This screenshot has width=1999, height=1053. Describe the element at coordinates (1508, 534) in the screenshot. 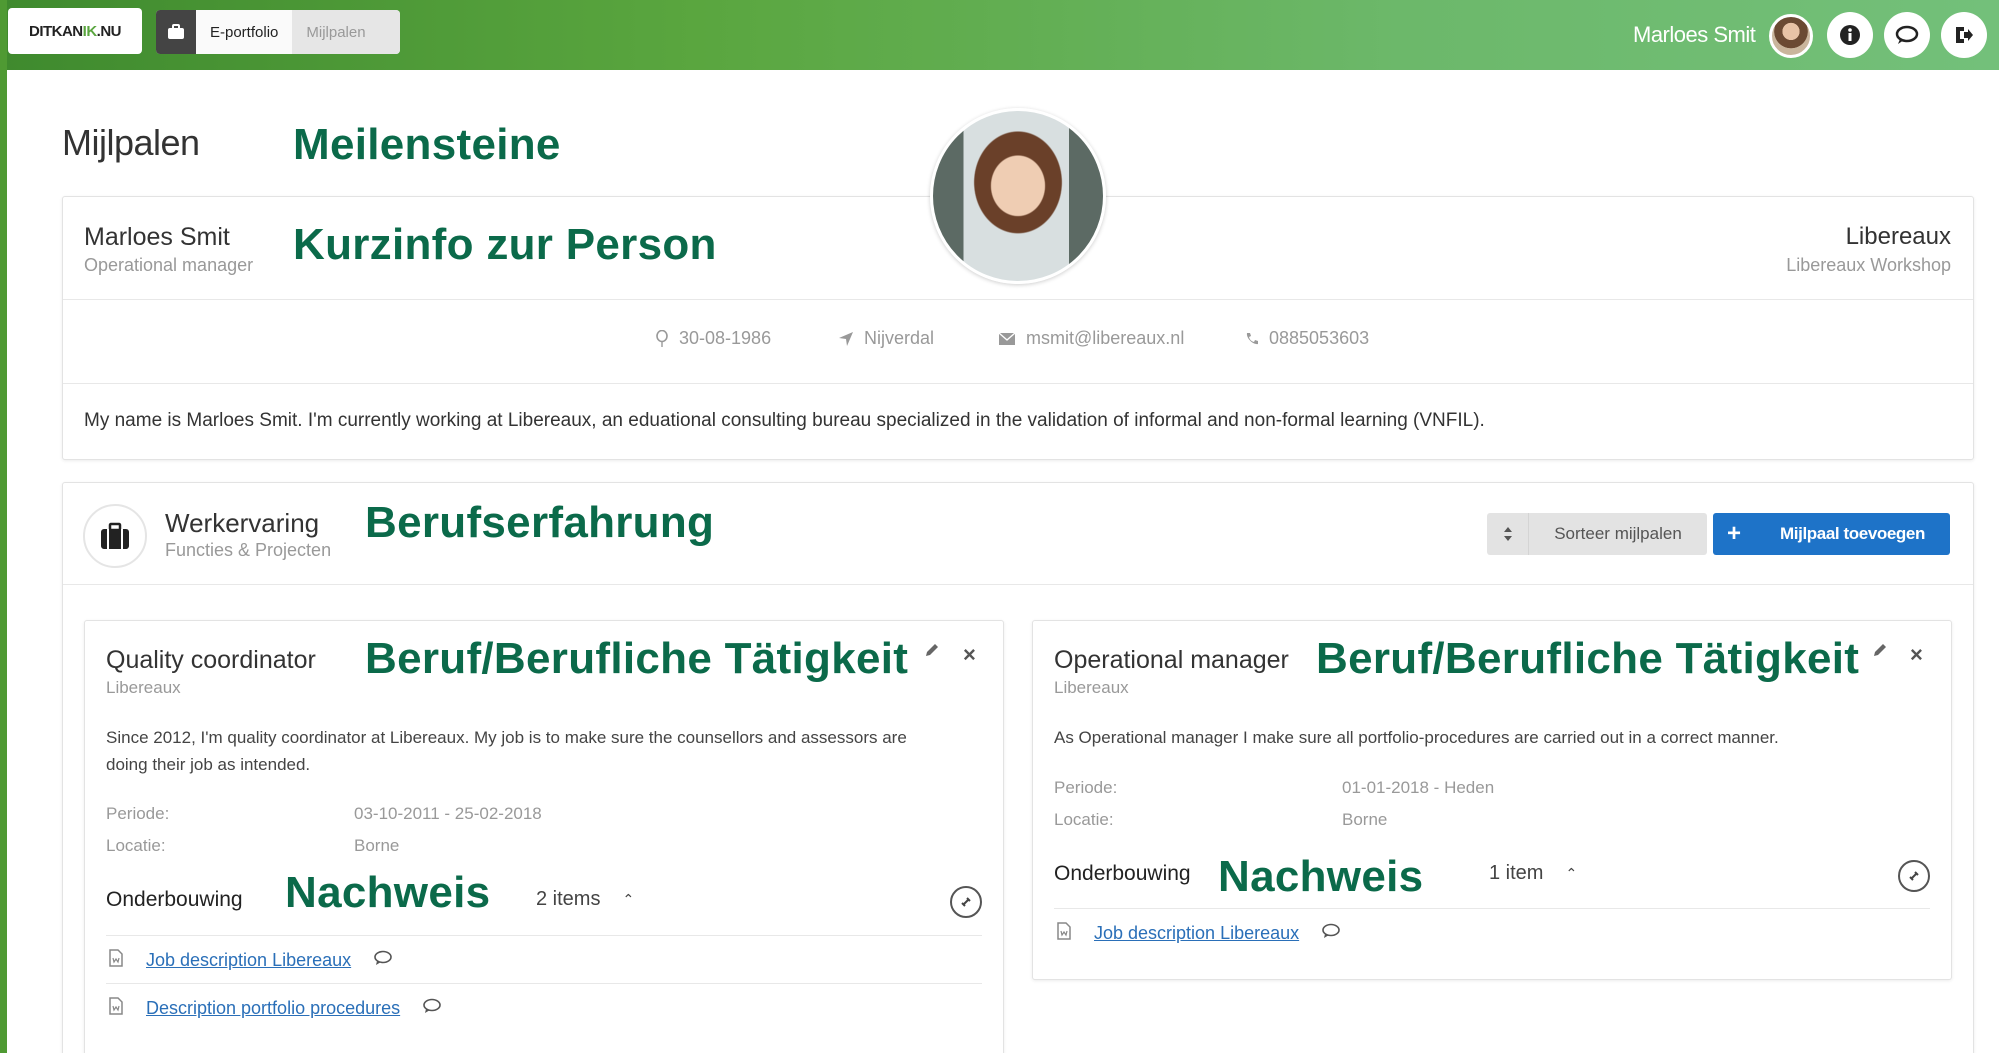

I see `sort-icon` at that location.